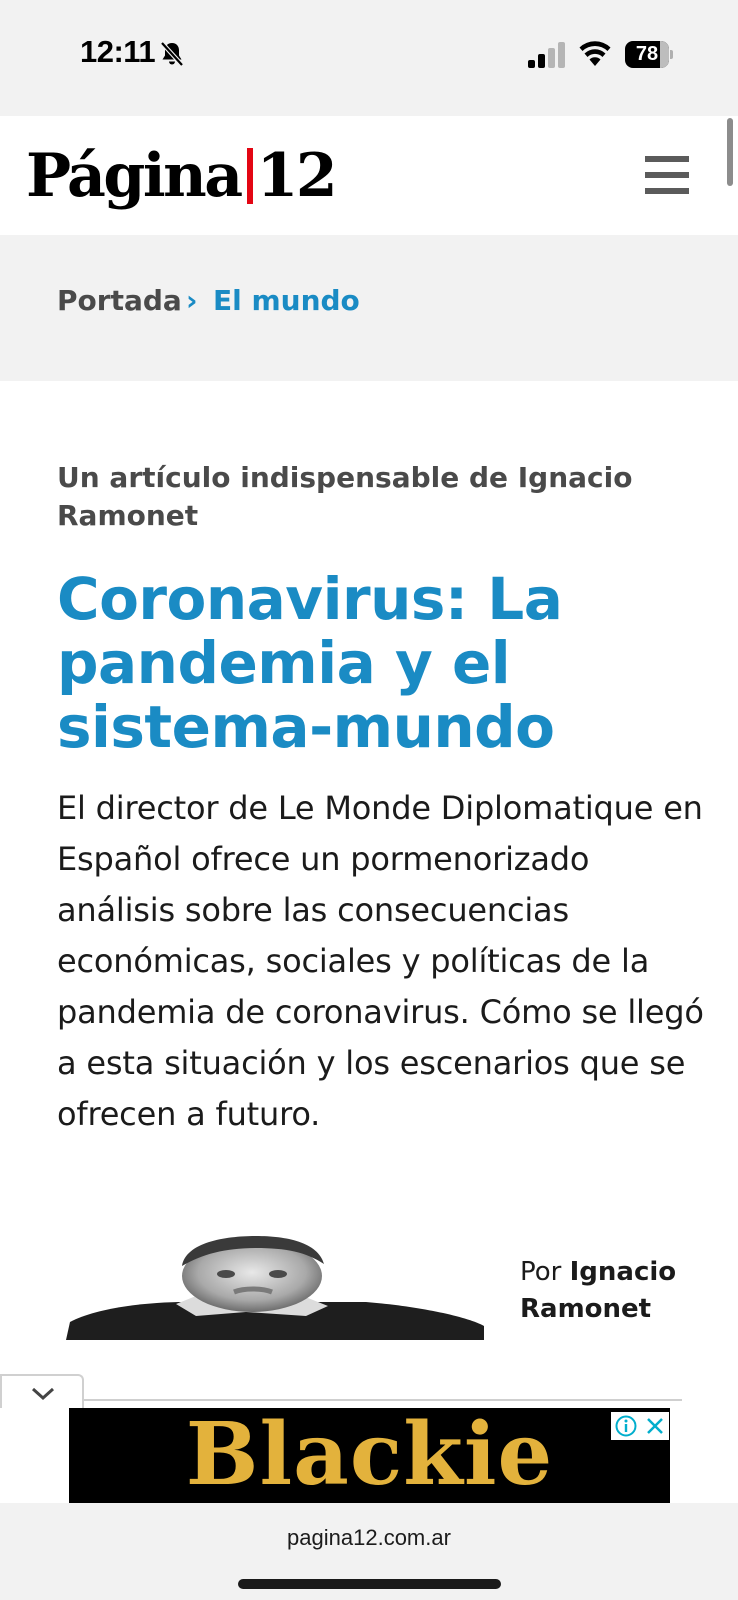 This screenshot has height=1600, width=738. Describe the element at coordinates (595, 53) in the screenshot. I see `wifi-icon` at that location.